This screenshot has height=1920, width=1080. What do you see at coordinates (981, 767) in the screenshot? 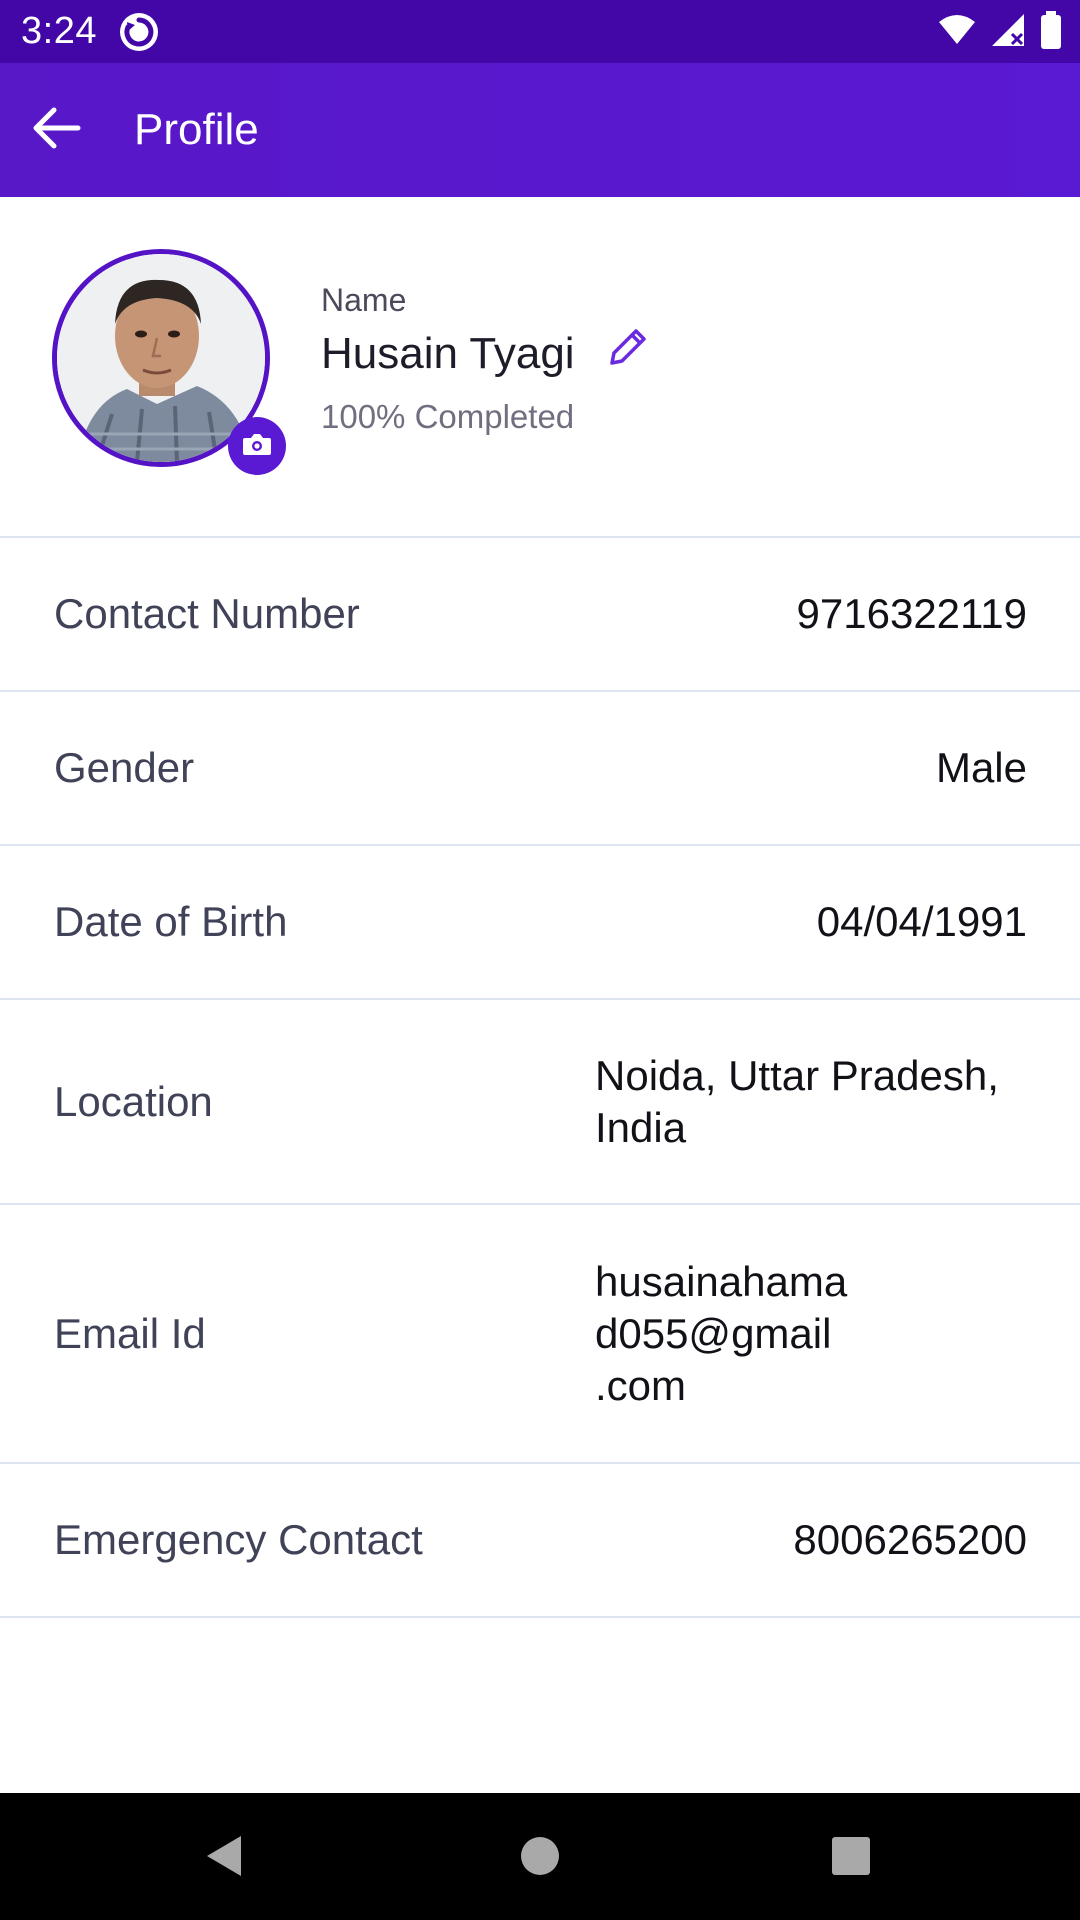
I see `detail-value: Male` at bounding box center [981, 767].